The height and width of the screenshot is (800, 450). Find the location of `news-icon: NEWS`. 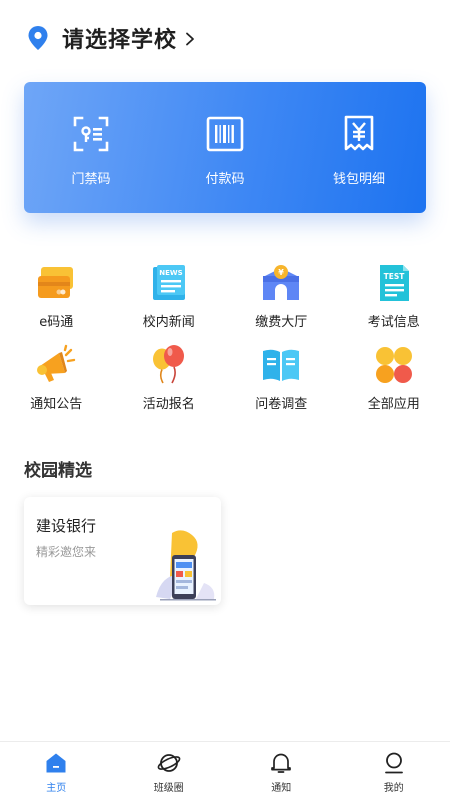

news-icon: NEWS is located at coordinates (168, 282).